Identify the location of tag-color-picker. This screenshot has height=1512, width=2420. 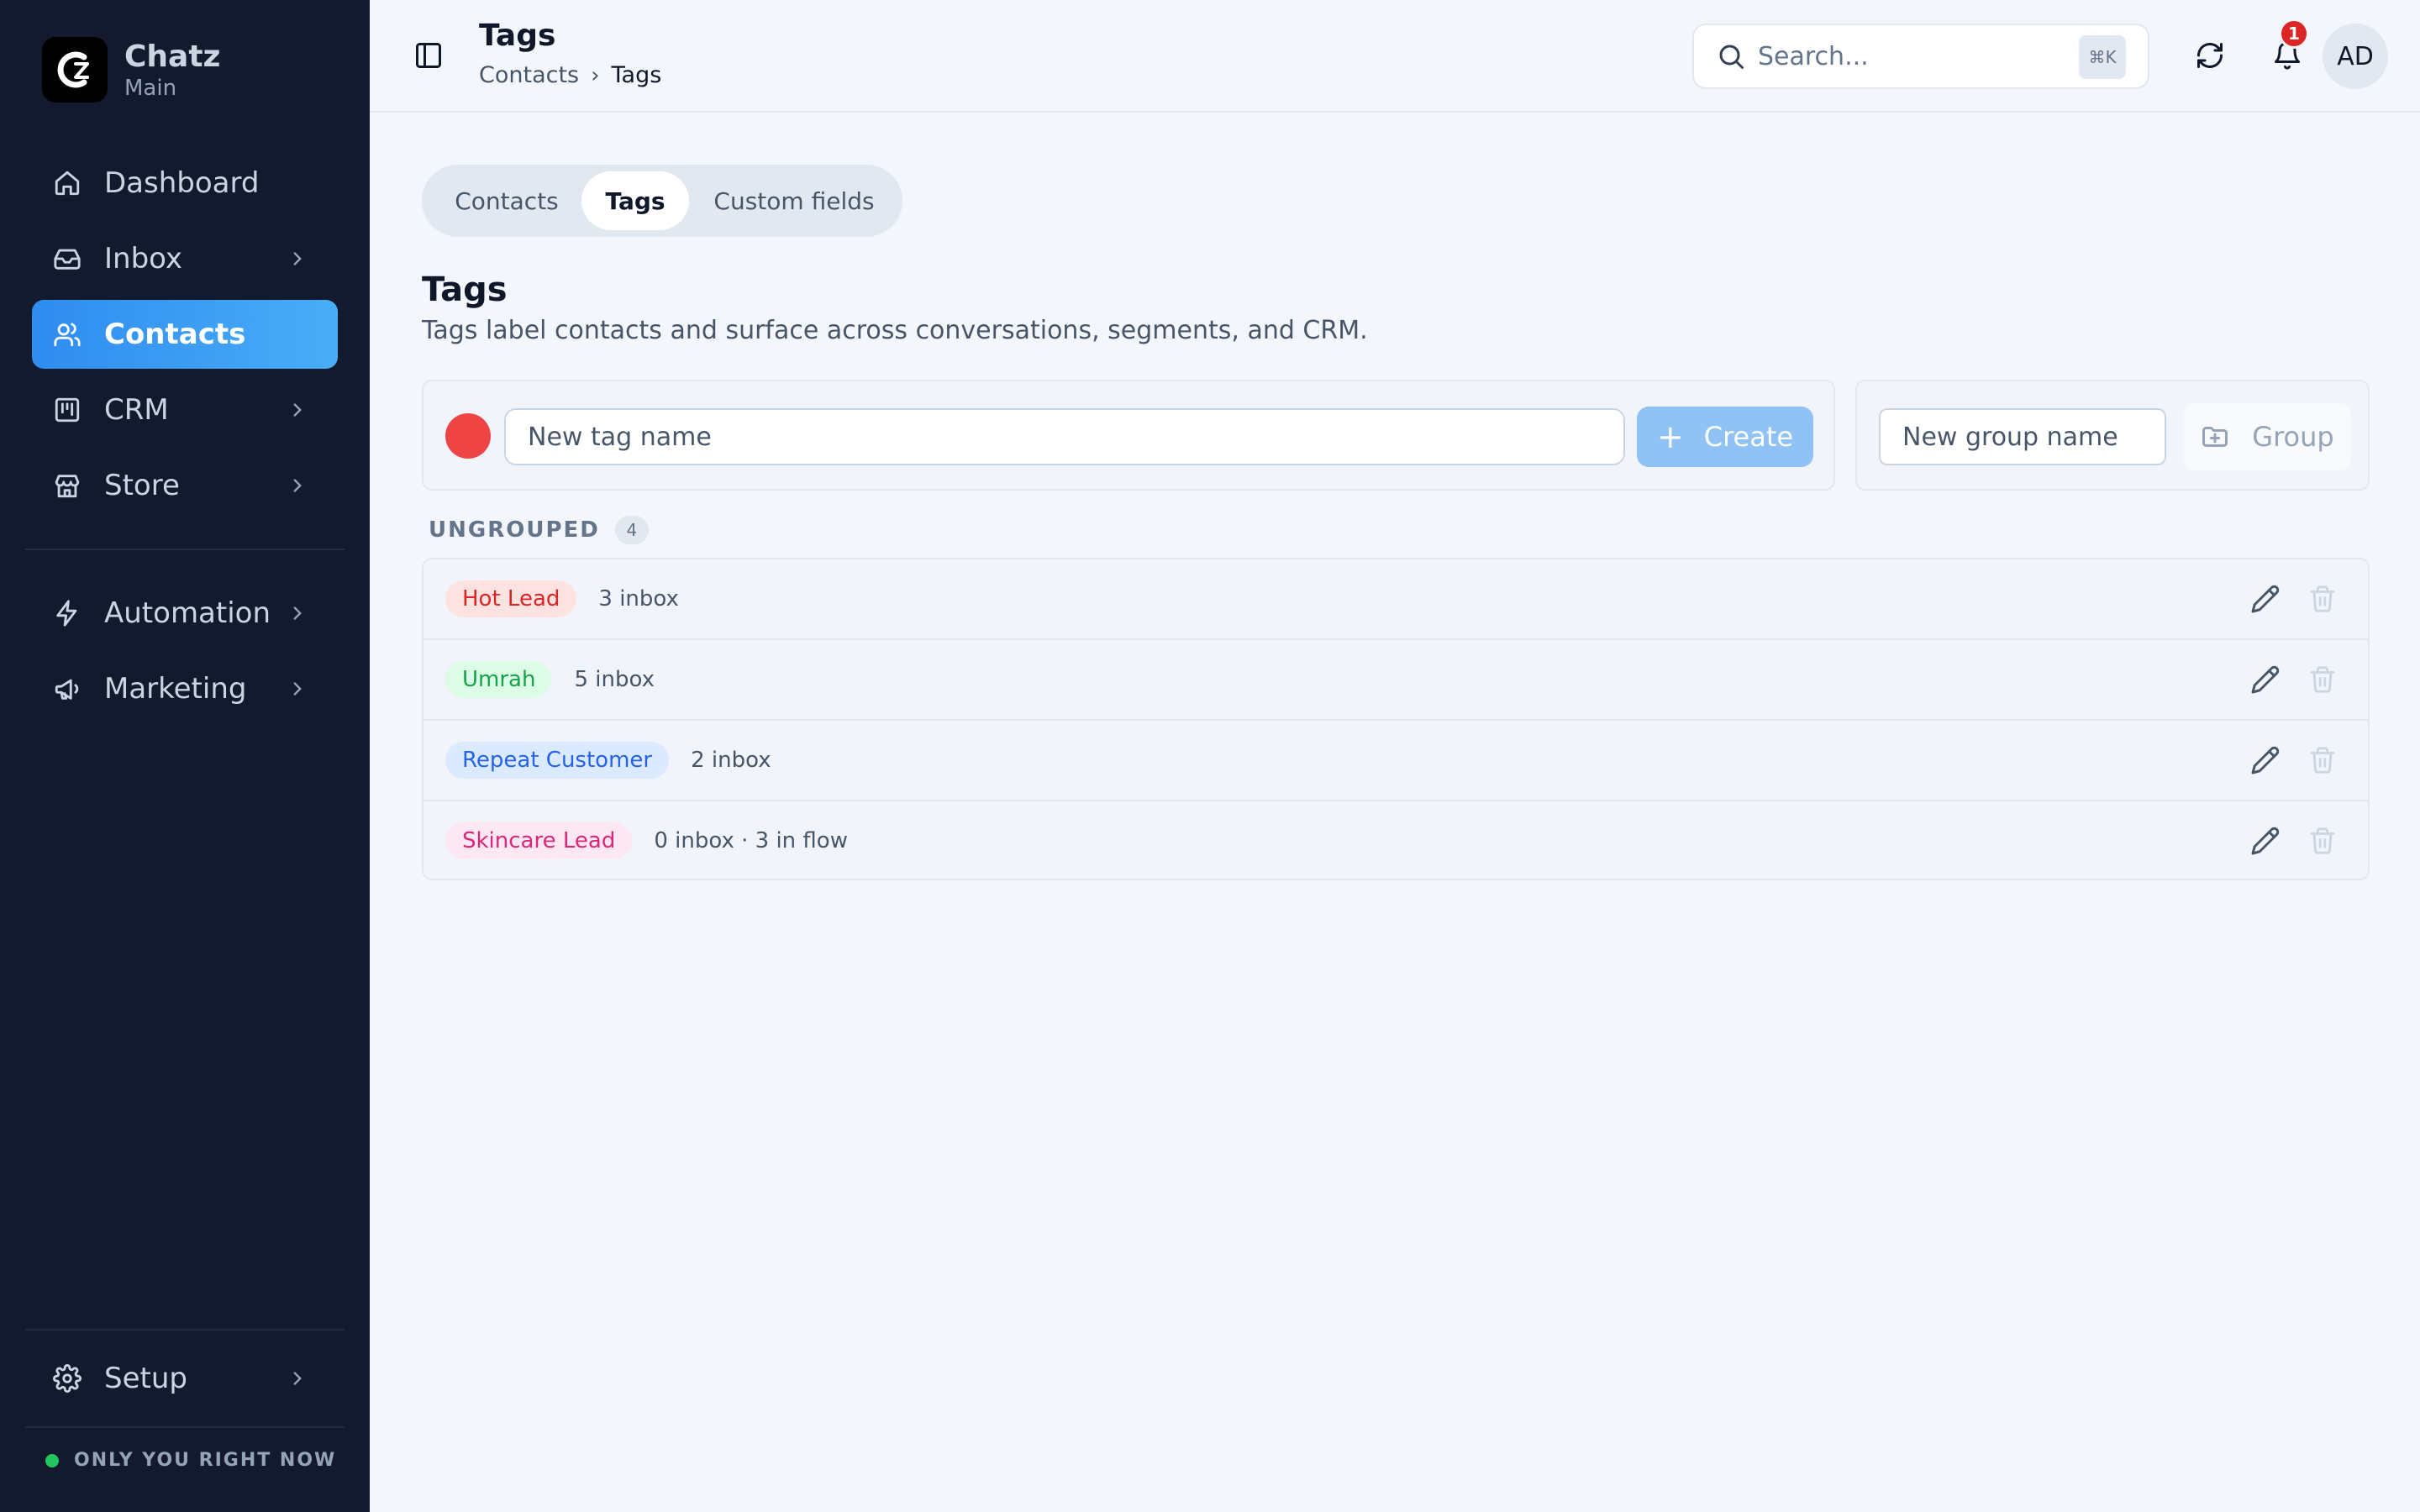
(468, 436).